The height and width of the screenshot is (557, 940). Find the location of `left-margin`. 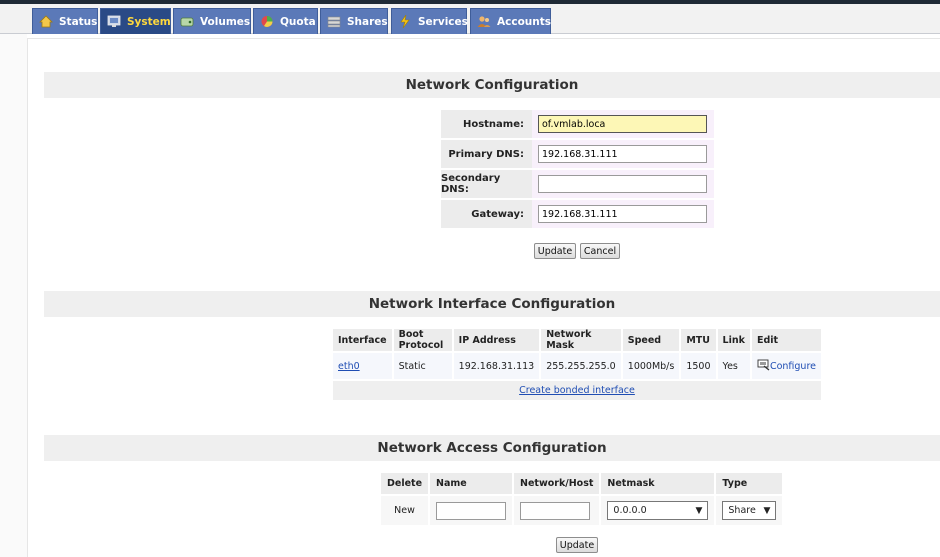

left-margin is located at coordinates (13, 295).